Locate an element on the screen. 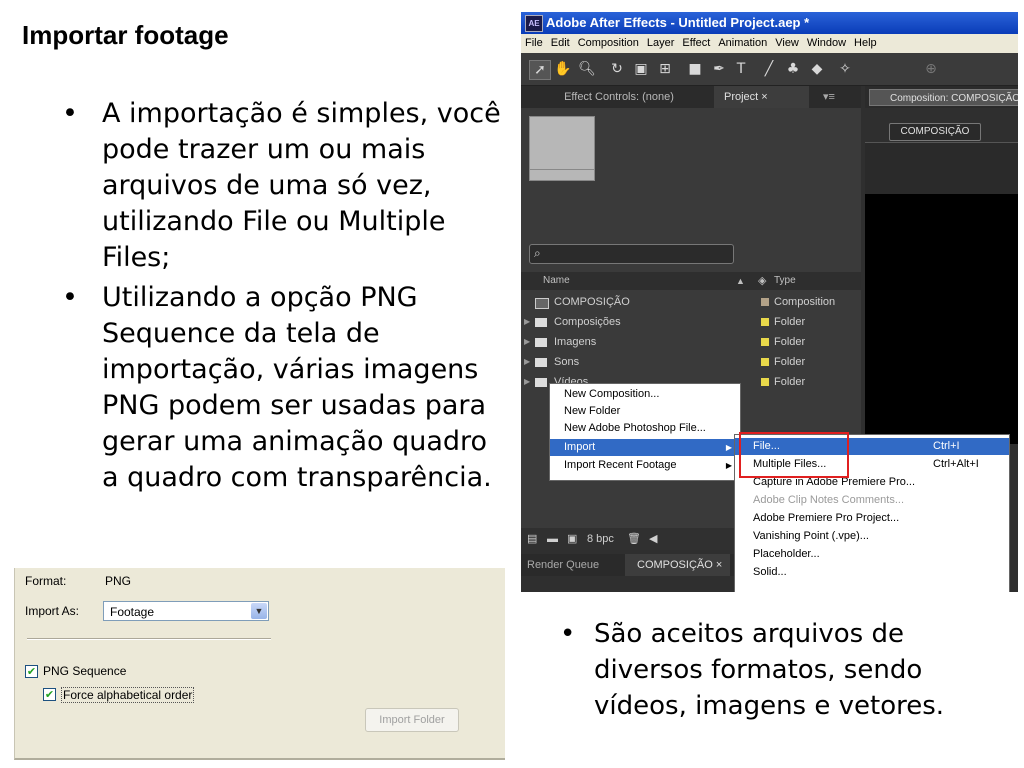  tab-composition: Composition: COMPOSIÇÃO is located at coordinates (943, 97).